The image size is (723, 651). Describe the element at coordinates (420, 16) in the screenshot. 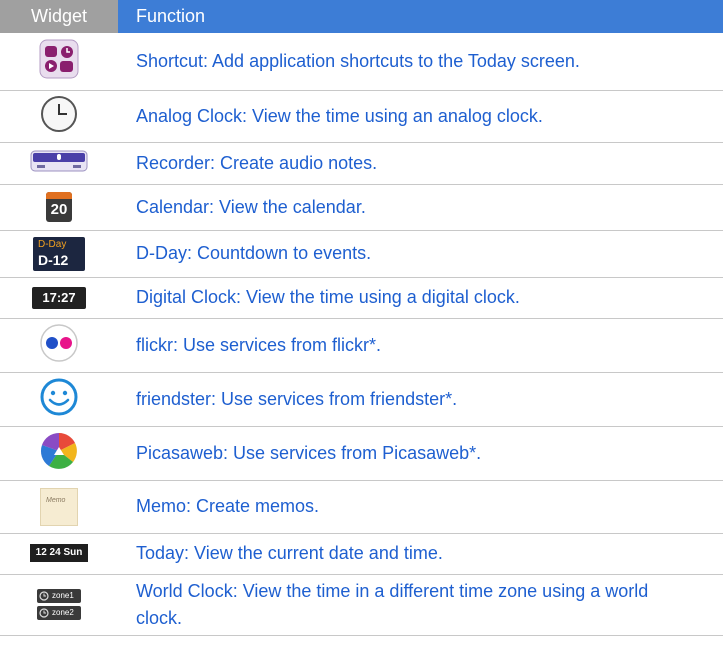

I see `function-column-header: Function` at that location.